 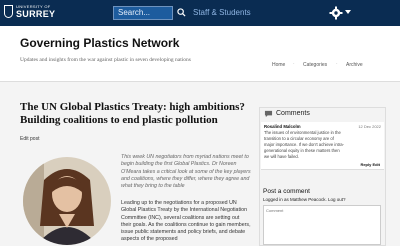 I want to click on logo-line2: SURREY, so click(x=36, y=14).